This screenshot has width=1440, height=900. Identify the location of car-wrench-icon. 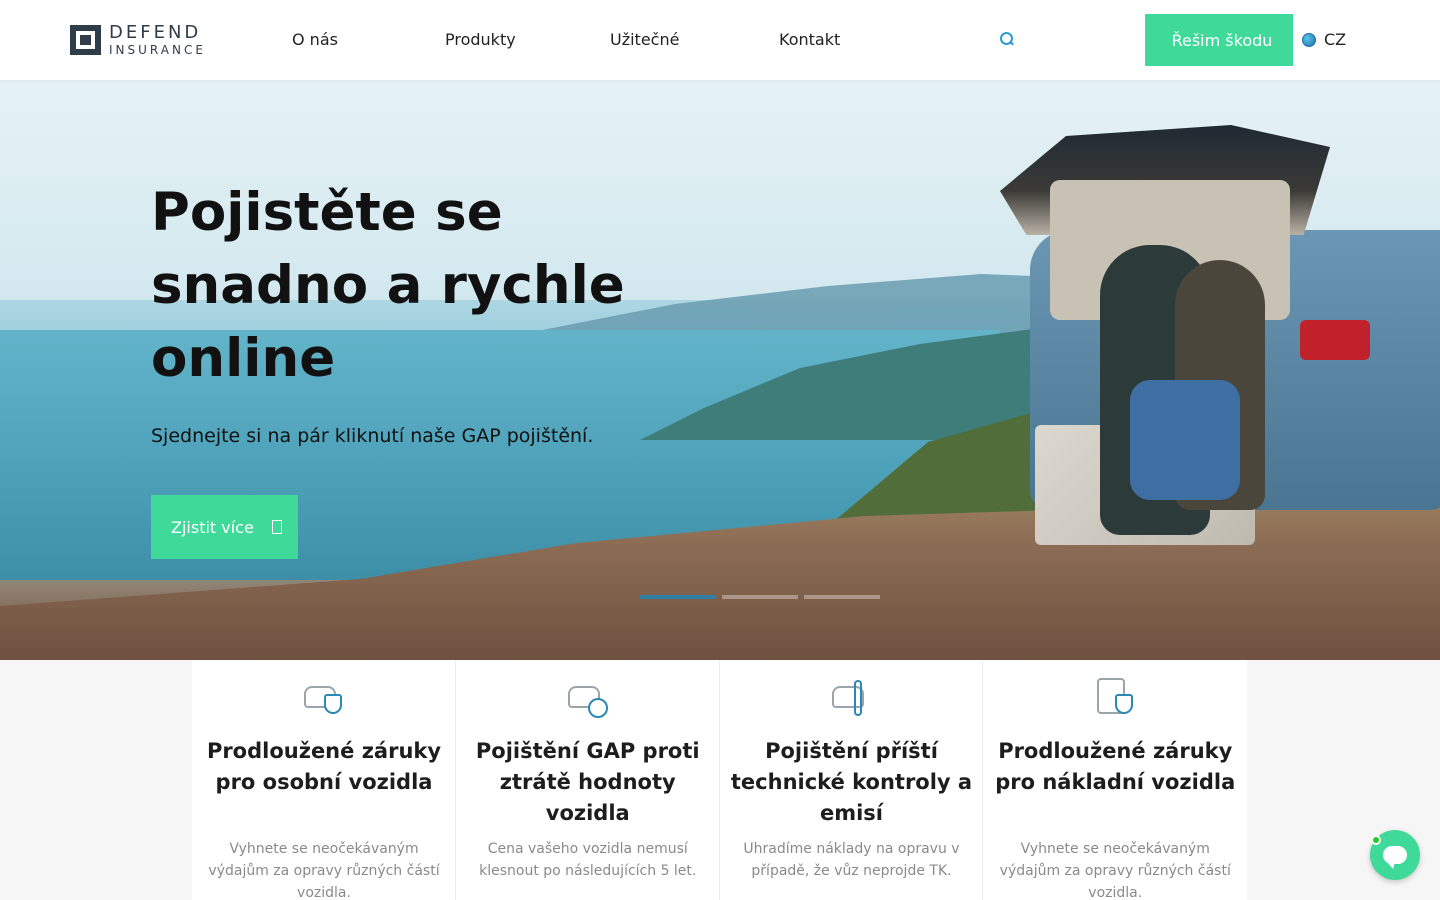
(852, 698).